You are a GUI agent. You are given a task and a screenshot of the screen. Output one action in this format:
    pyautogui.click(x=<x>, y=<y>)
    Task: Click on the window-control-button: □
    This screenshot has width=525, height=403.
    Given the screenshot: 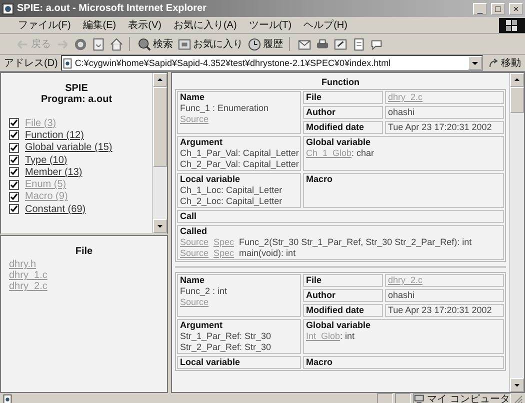 What is the action you would take?
    pyautogui.click(x=498, y=8)
    